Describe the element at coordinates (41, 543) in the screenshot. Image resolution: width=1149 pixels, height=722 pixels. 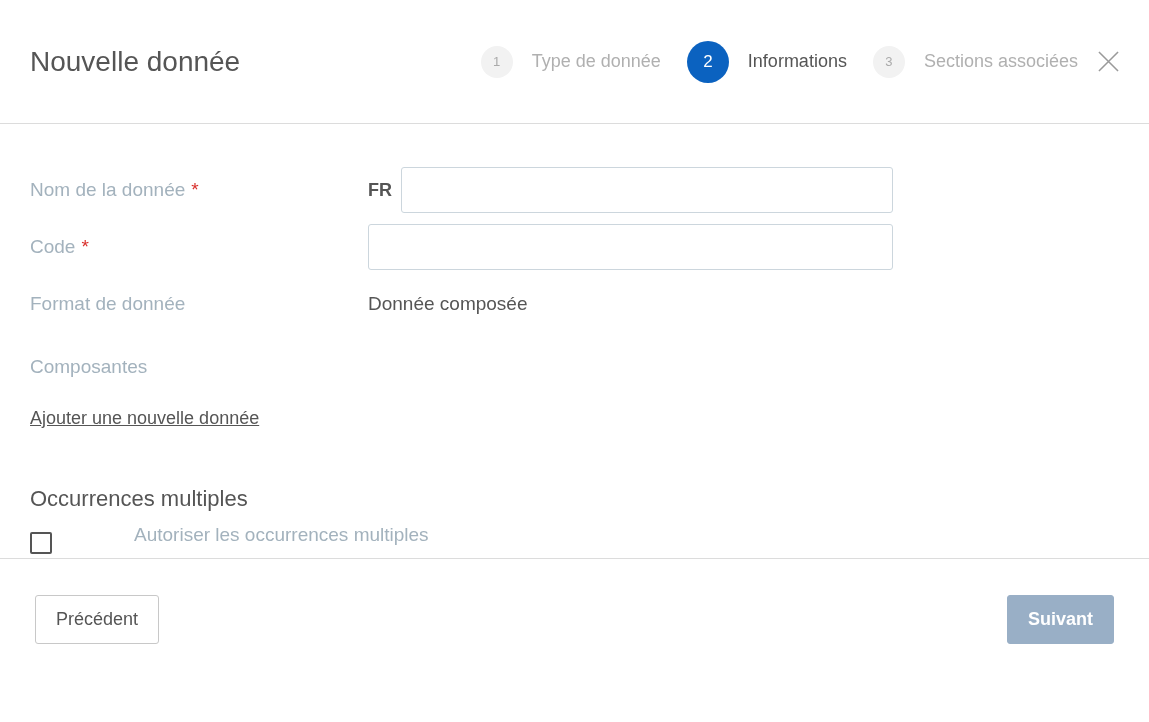
I see `checkbox` at that location.